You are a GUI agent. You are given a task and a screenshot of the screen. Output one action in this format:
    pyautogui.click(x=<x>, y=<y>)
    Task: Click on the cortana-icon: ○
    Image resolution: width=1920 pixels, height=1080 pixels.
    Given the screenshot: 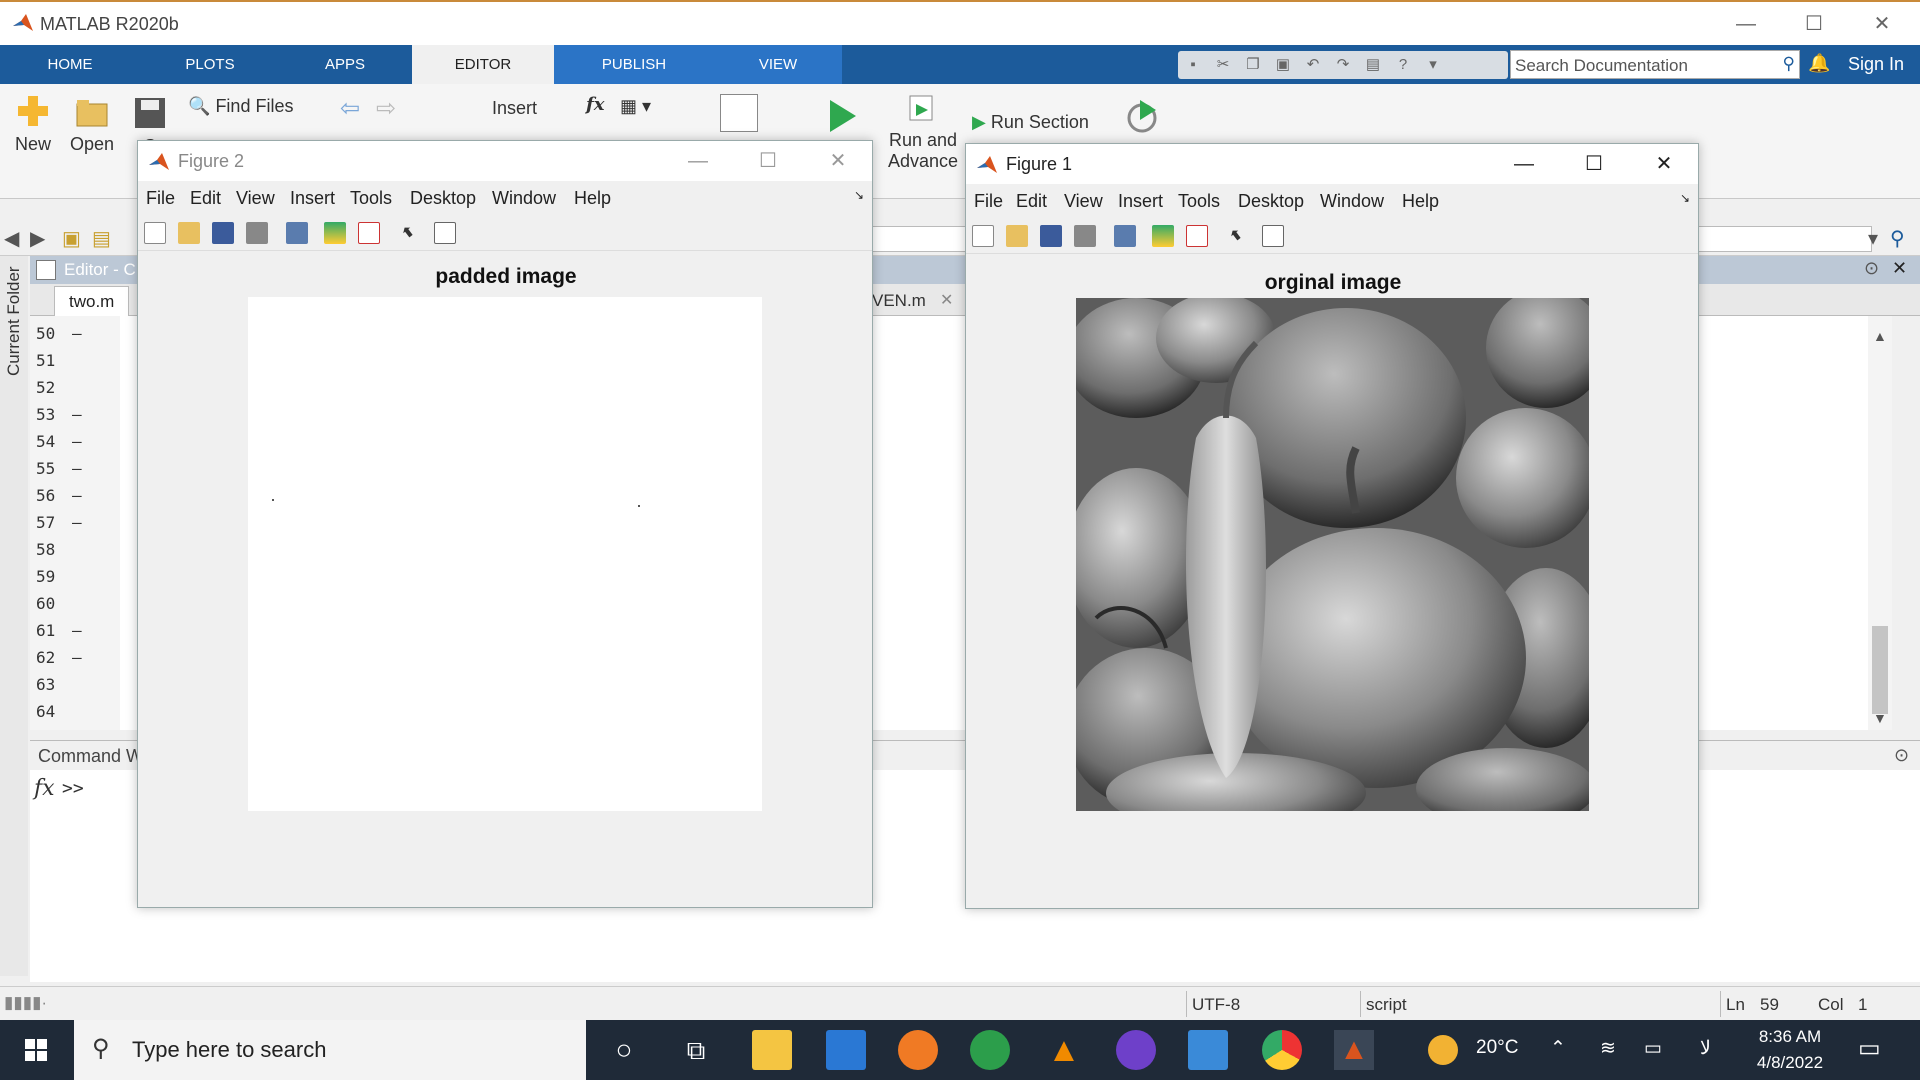 What is the action you would take?
    pyautogui.click(x=624, y=1050)
    